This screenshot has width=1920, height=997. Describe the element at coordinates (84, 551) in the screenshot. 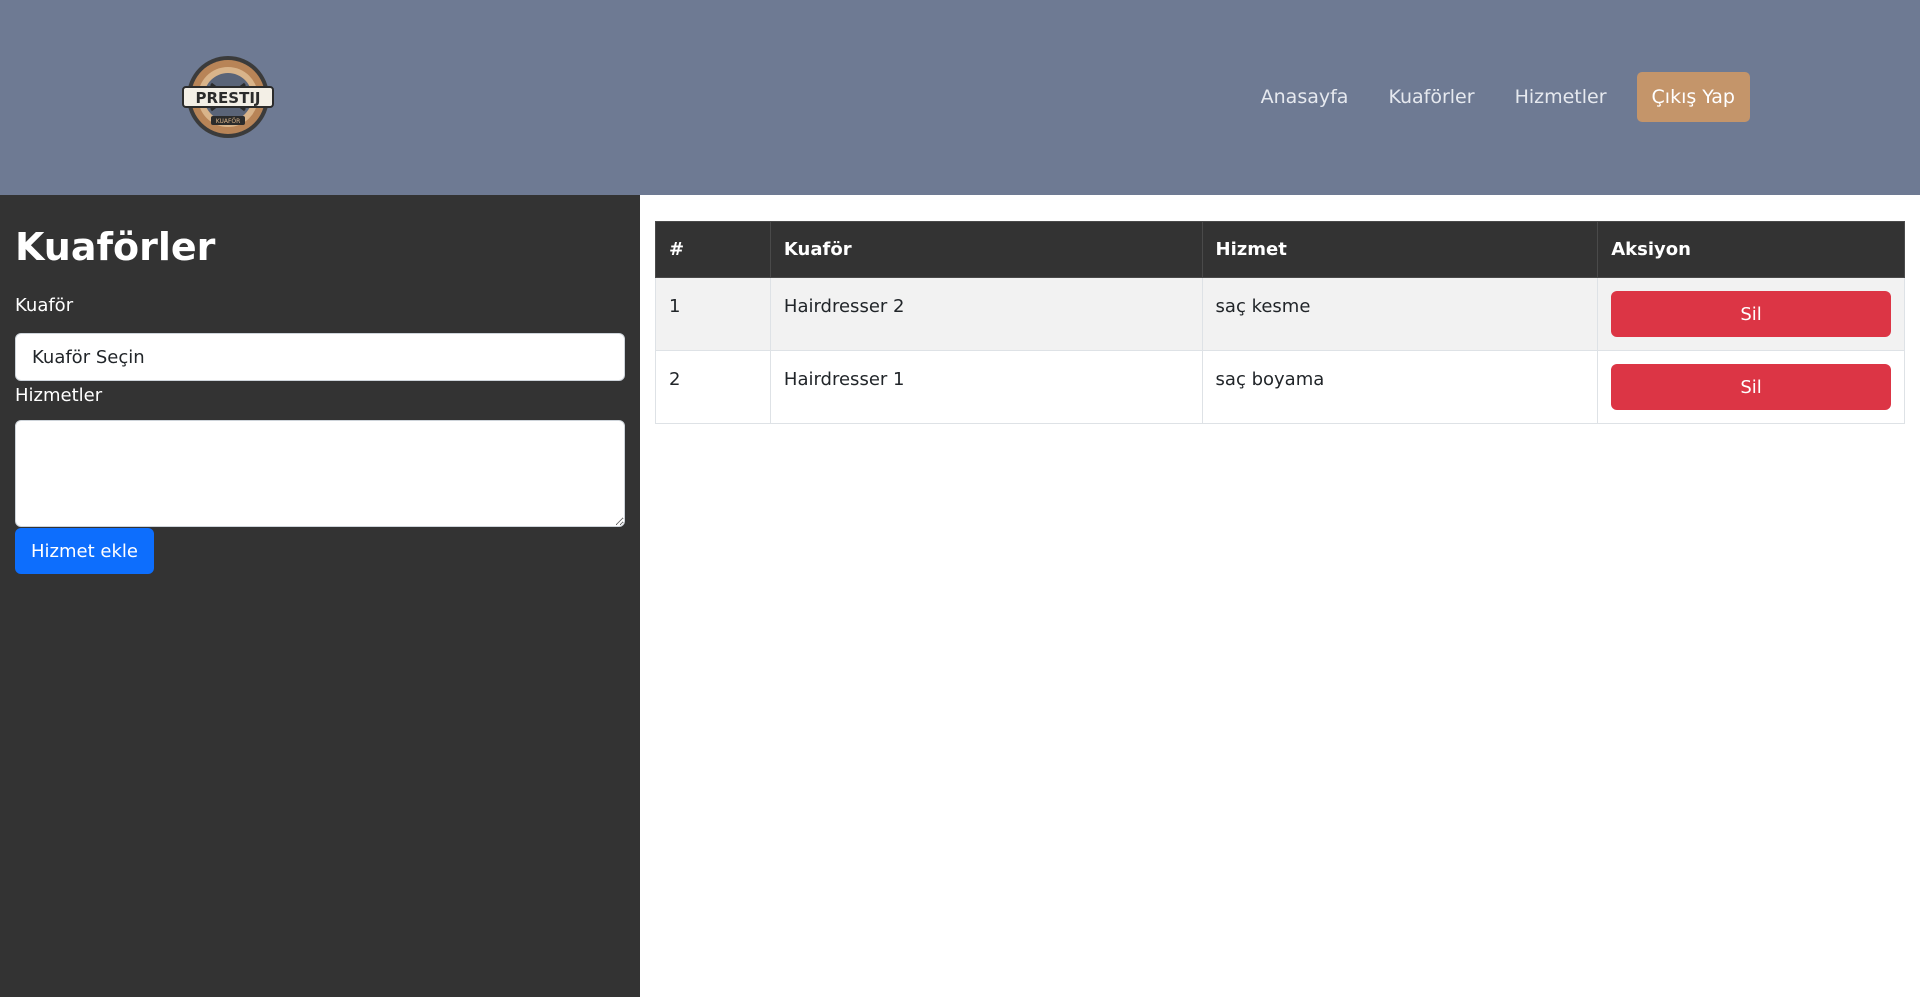

I see `add-service-button: Hizmet ekle` at that location.